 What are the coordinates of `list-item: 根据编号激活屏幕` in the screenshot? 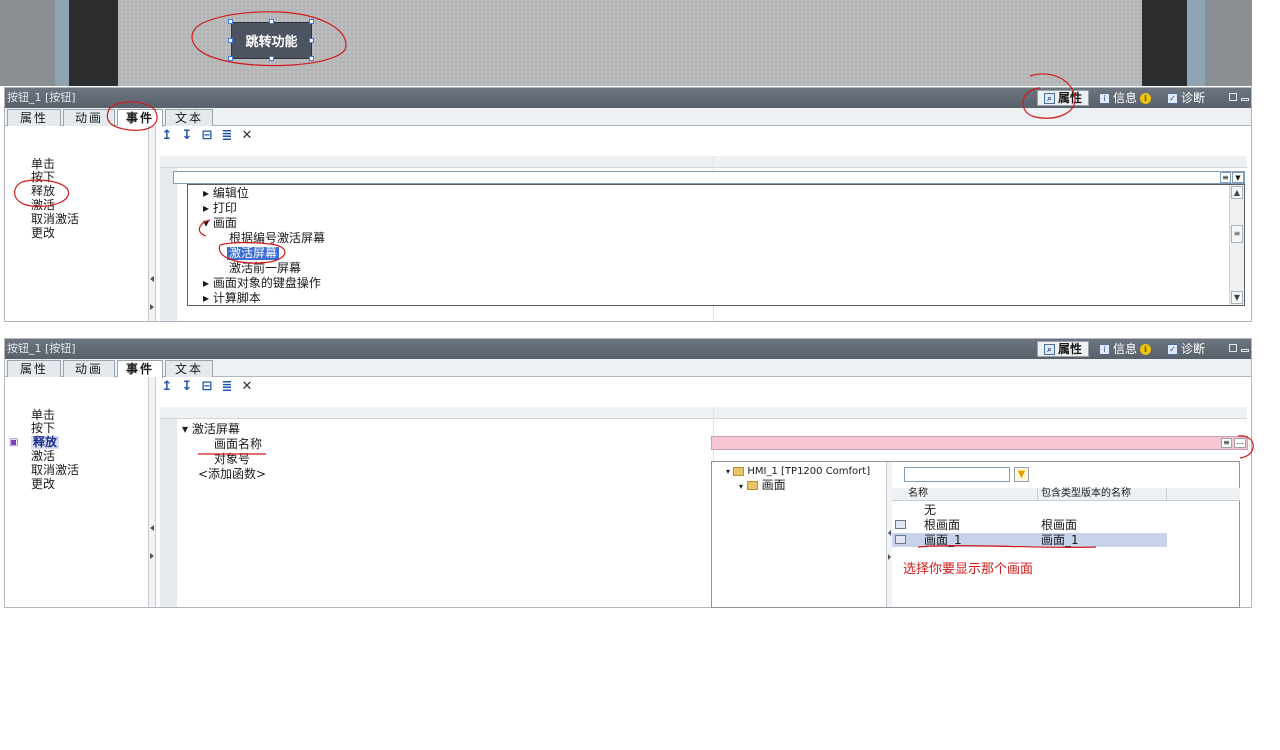 It's located at (277, 238).